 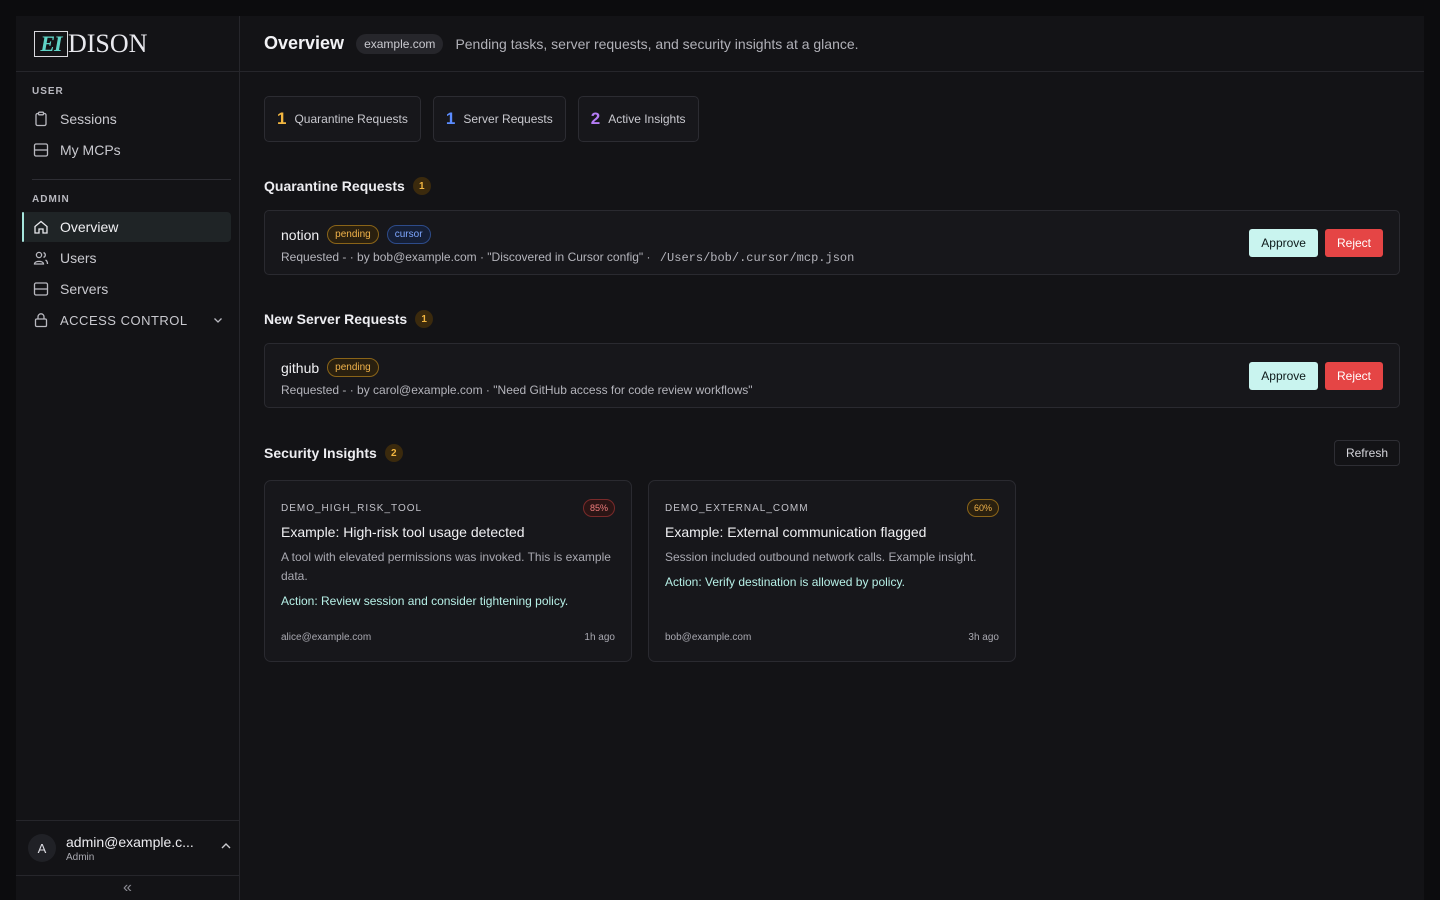 I want to click on insight-time: 1h ago, so click(x=599, y=637).